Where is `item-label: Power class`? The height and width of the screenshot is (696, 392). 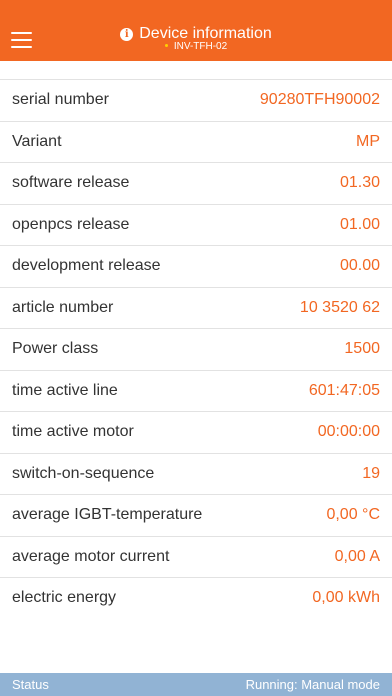 item-label: Power class is located at coordinates (55, 348).